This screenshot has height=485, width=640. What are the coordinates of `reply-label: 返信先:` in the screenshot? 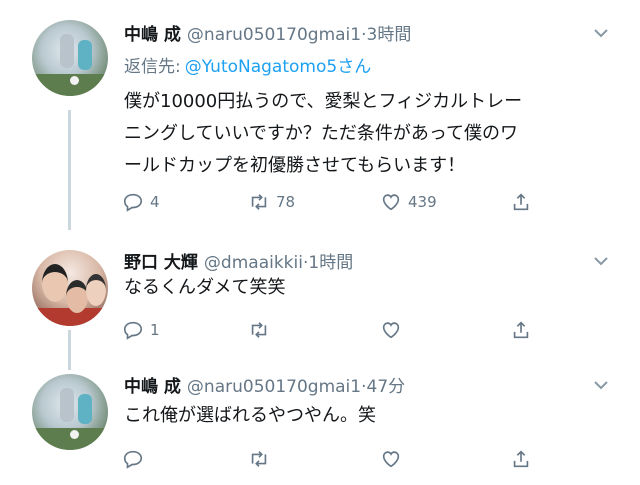 It's located at (152, 67).